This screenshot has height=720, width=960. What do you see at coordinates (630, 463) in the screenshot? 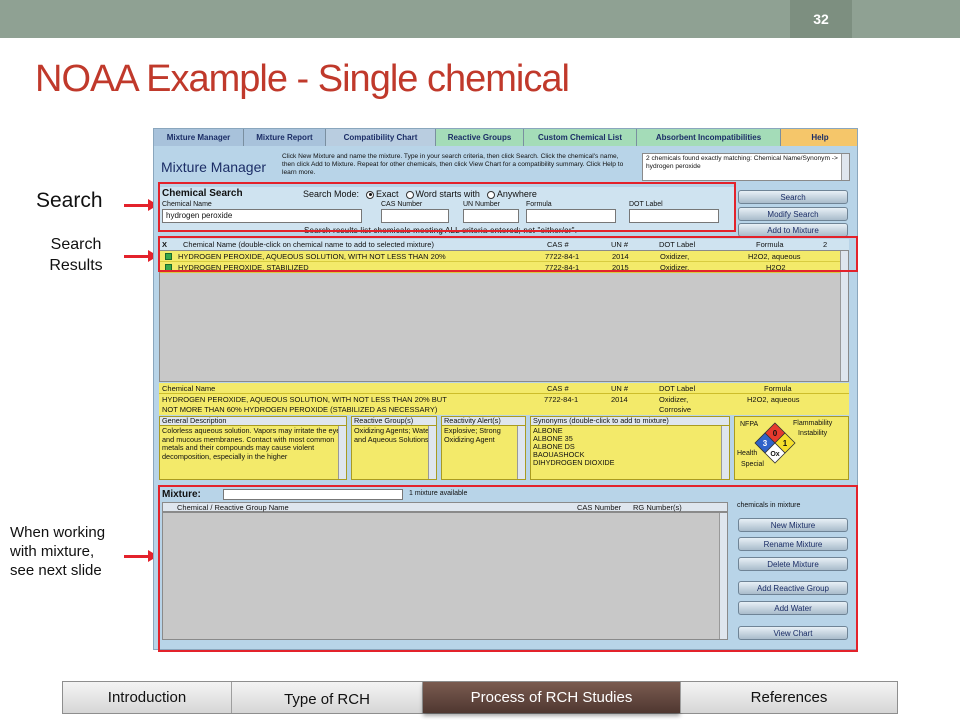
I see `list-item: DIHYDROGEN DIOXIDE` at bounding box center [630, 463].